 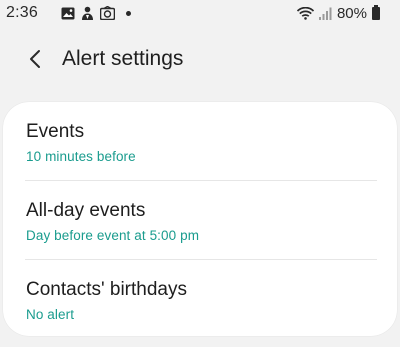 What do you see at coordinates (87, 13) in the screenshot?
I see `person-notification-icon` at bounding box center [87, 13].